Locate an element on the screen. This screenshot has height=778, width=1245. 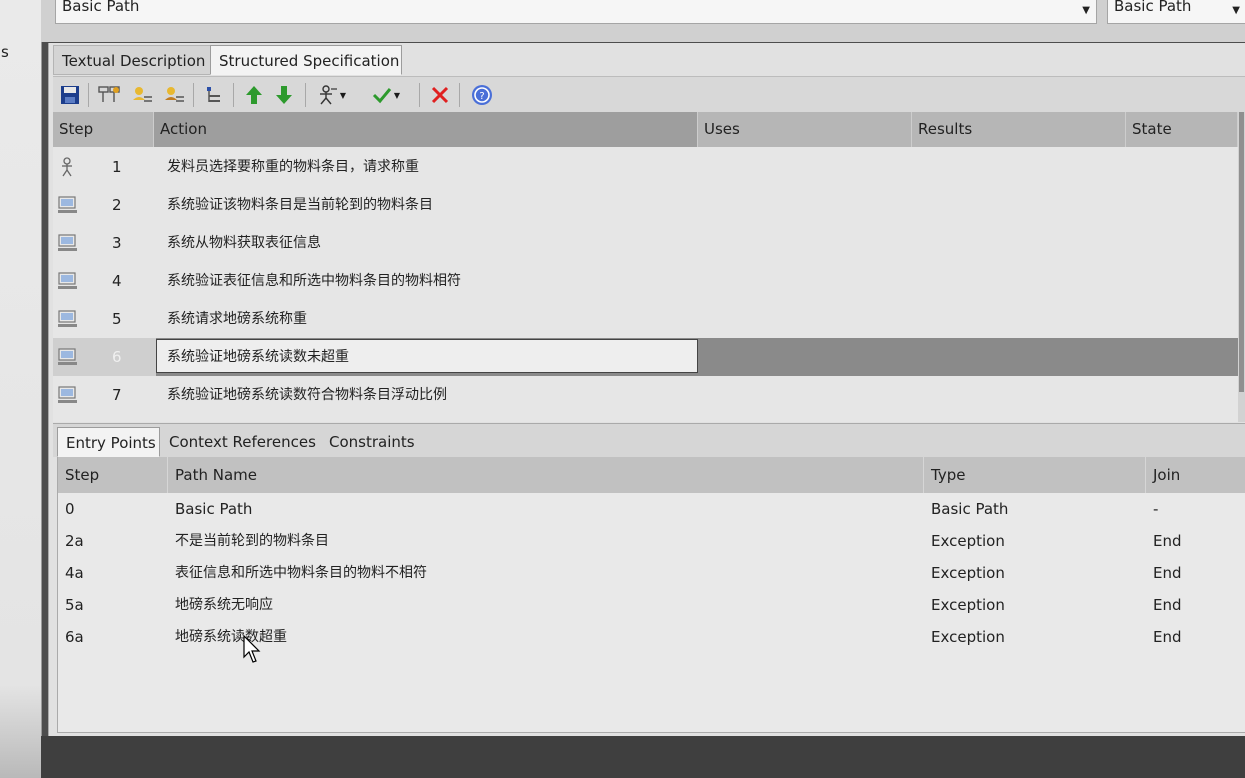
entry-path-name: 表征信息和所选中物料条目的物料不相符 is located at coordinates (301, 573).